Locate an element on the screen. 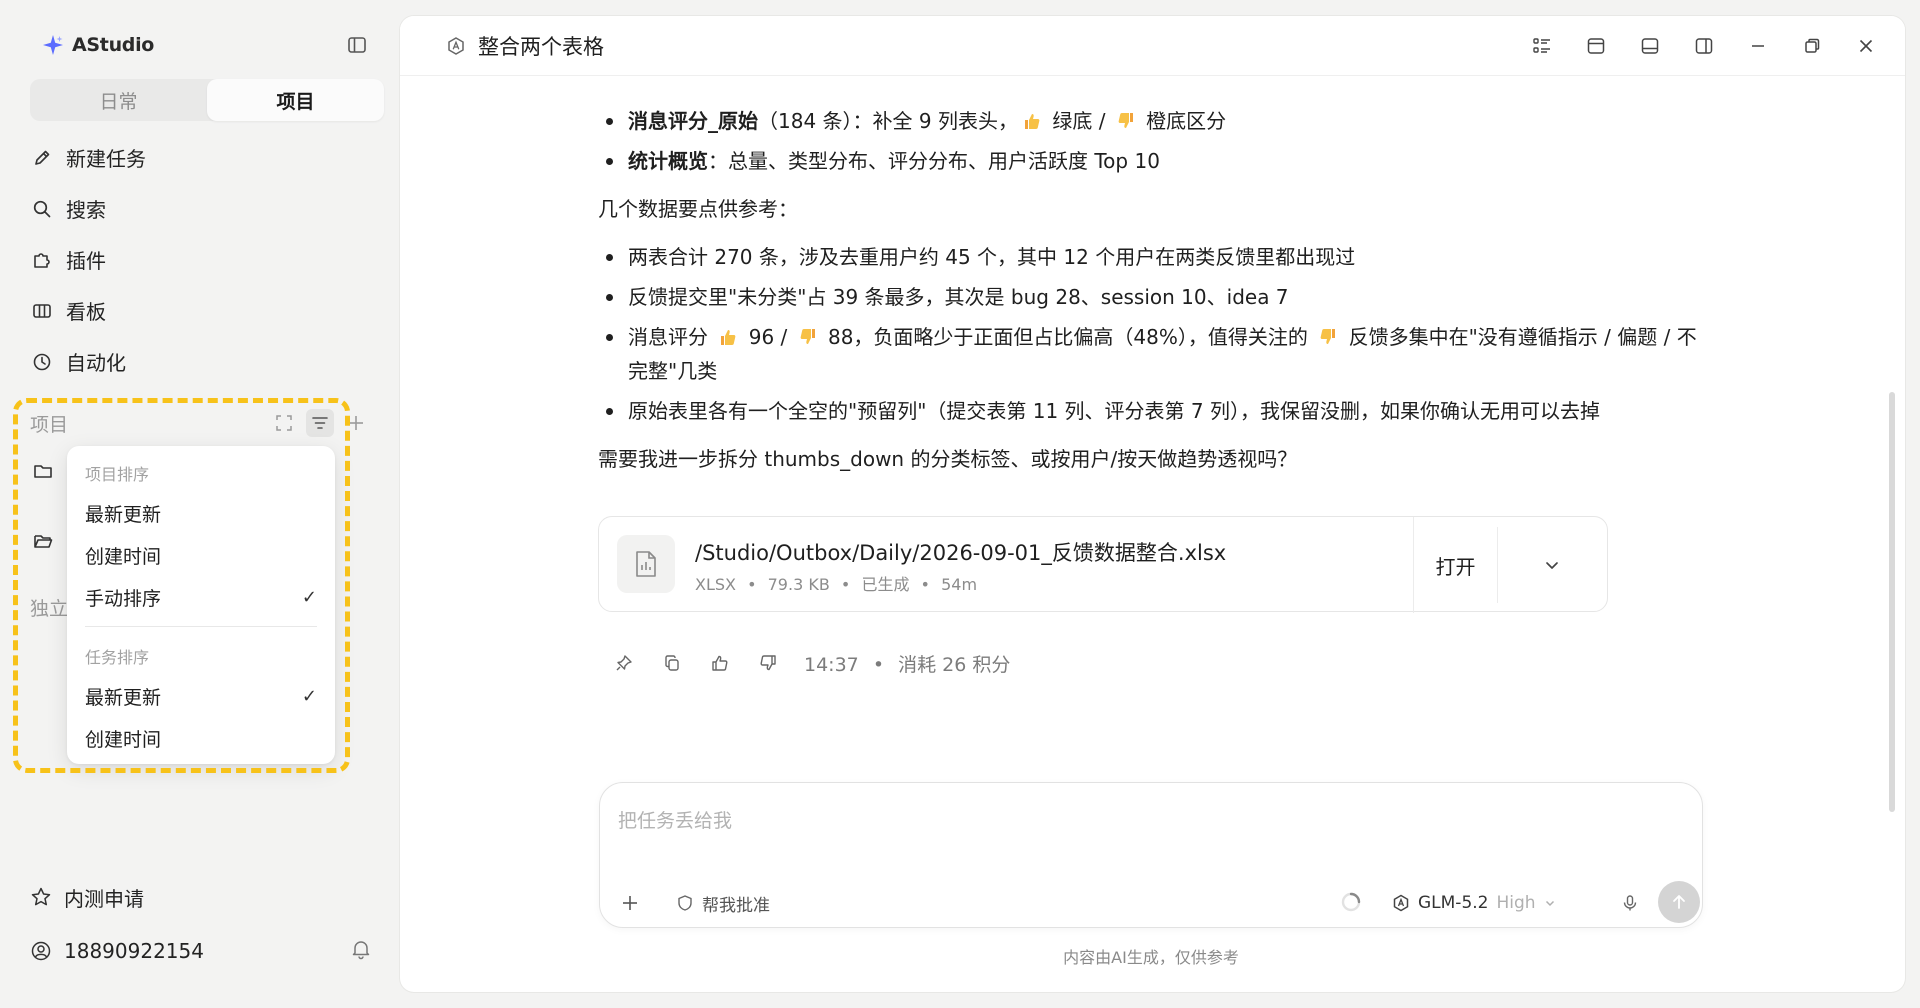  user-account-button: 18890922154 is located at coordinates (117, 951).